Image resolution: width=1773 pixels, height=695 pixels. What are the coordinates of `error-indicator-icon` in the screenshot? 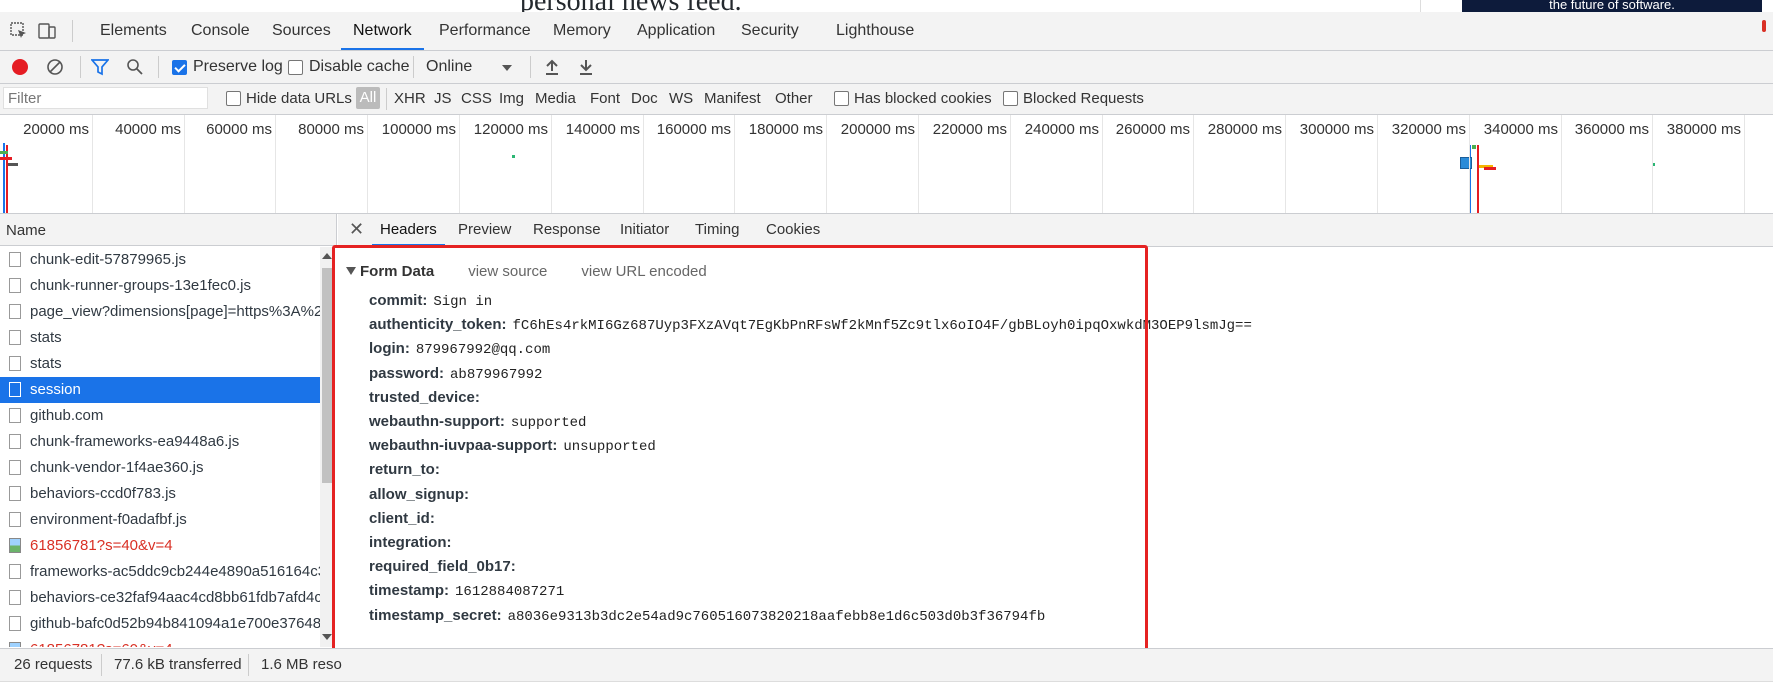 It's located at (1764, 26).